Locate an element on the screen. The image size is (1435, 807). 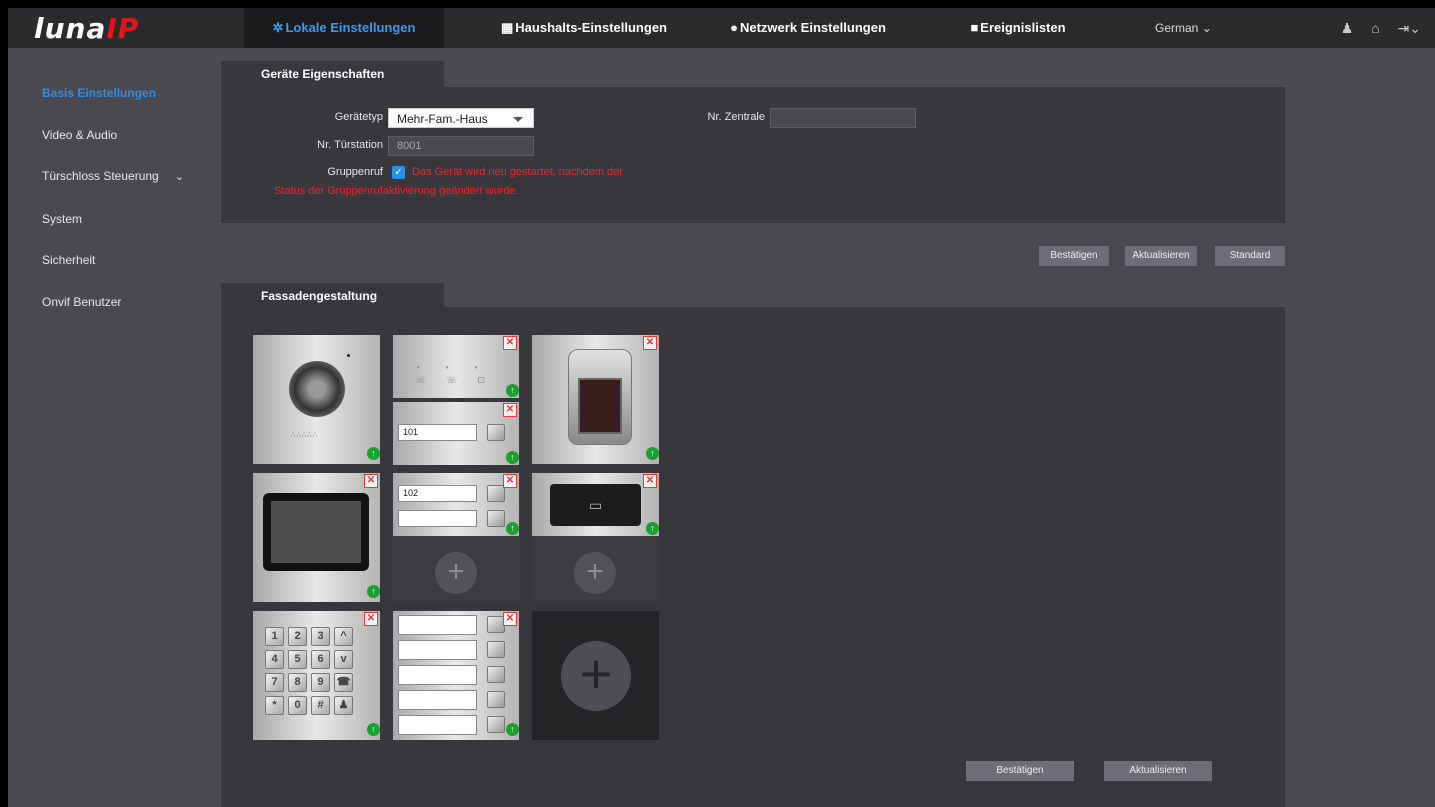
keypad-key: ^ is located at coordinates (343, 636).